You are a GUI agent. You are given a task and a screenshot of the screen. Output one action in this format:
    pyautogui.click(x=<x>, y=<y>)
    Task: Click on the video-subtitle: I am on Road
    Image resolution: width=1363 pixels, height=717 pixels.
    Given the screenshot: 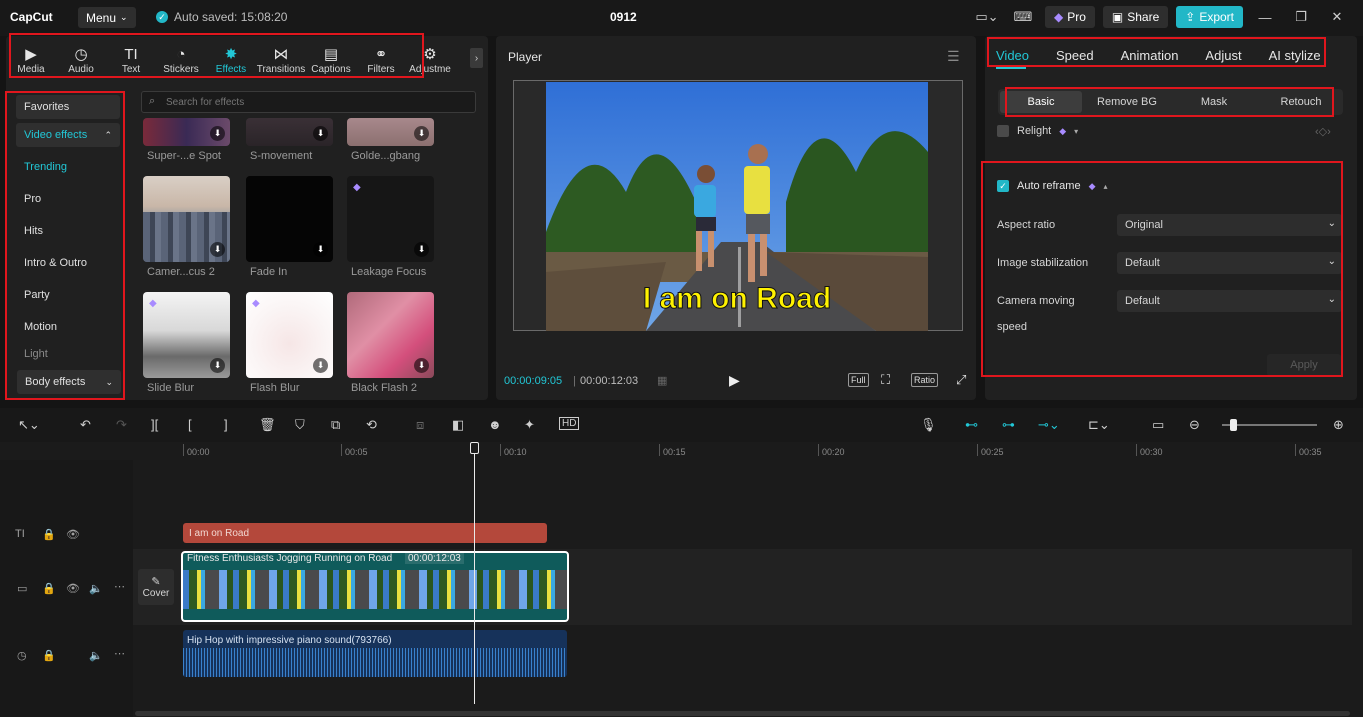 What is the action you would take?
    pyautogui.click(x=737, y=299)
    